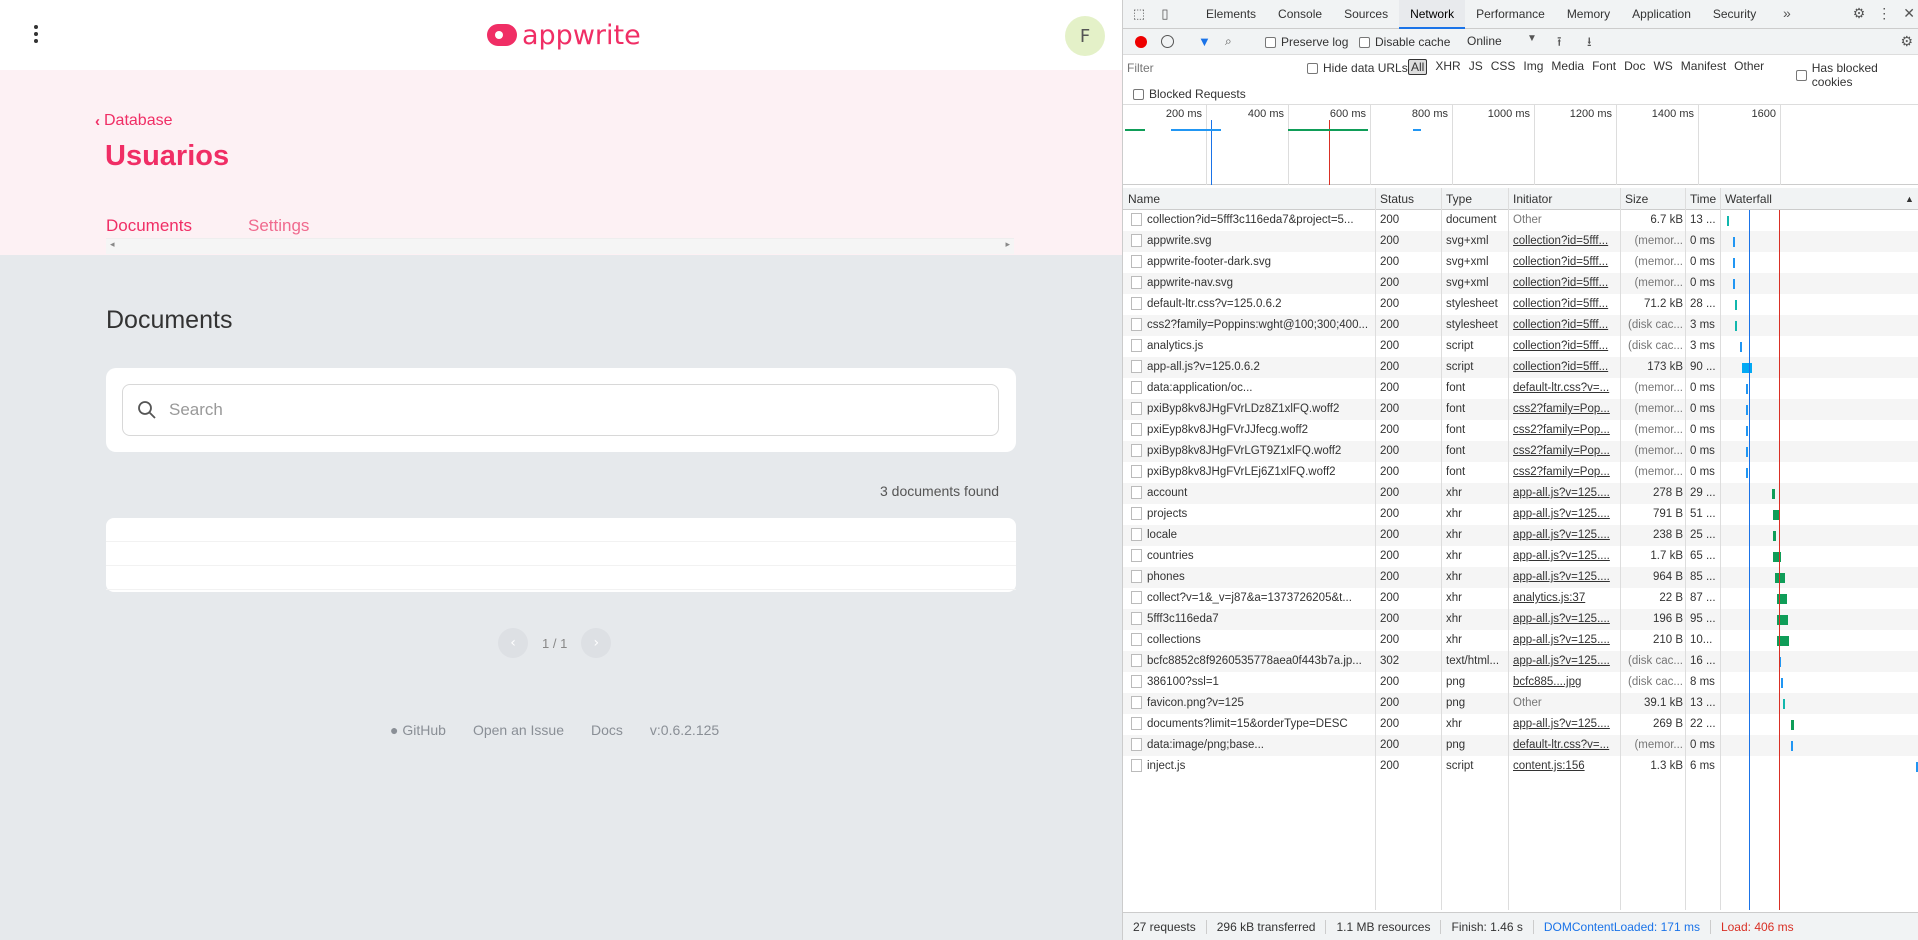  I want to click on devtools-tab-network: Network, so click(1432, 14).